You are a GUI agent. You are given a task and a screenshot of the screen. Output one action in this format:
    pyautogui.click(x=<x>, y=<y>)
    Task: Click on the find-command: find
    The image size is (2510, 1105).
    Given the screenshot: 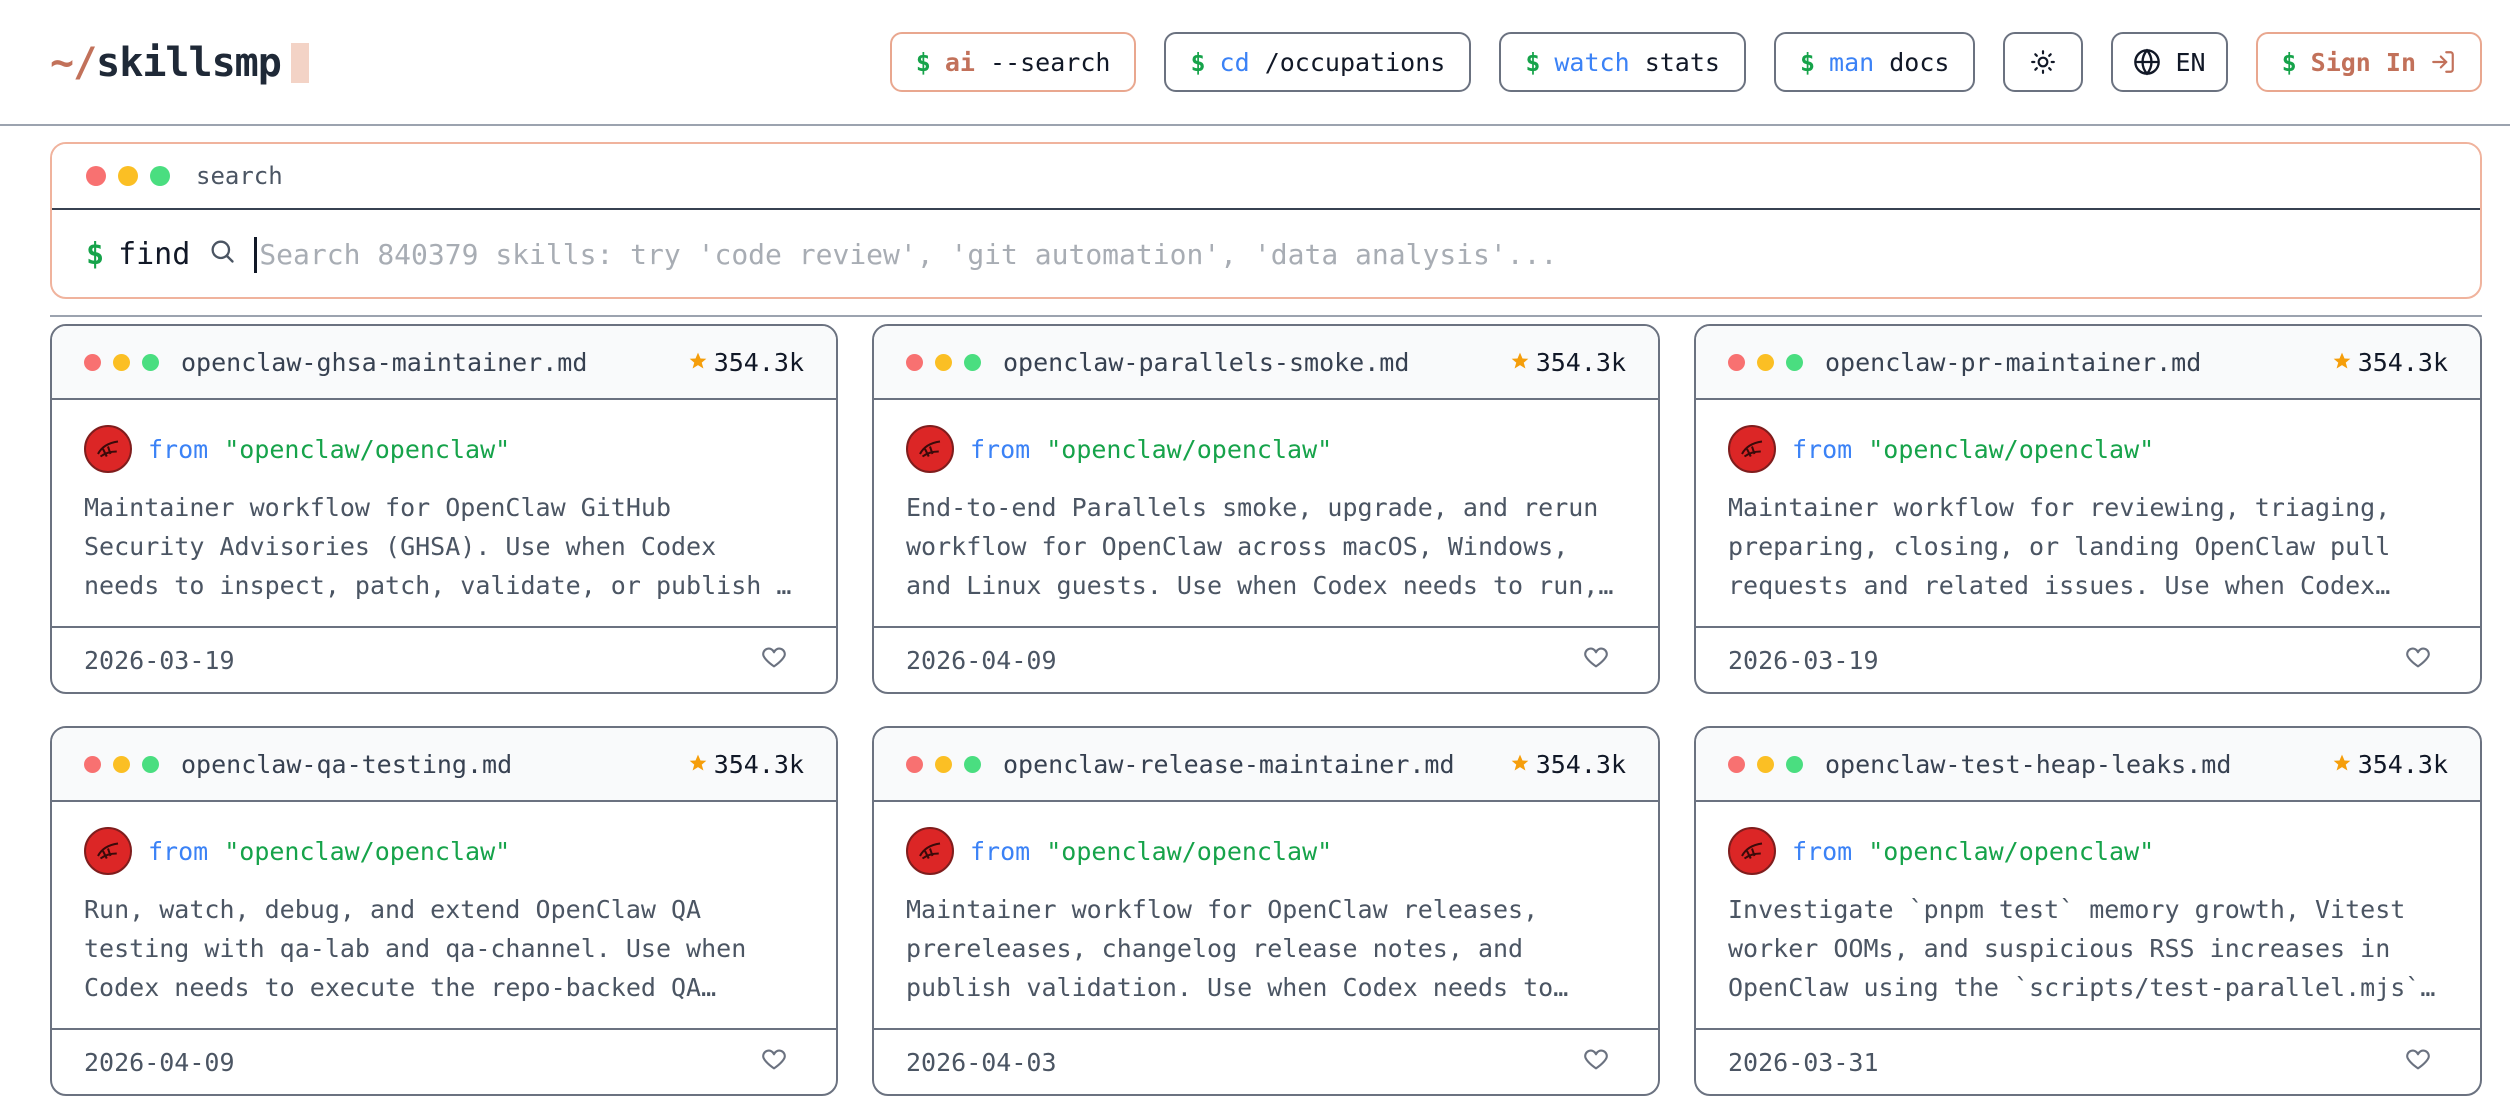 What is the action you would take?
    pyautogui.click(x=154, y=254)
    